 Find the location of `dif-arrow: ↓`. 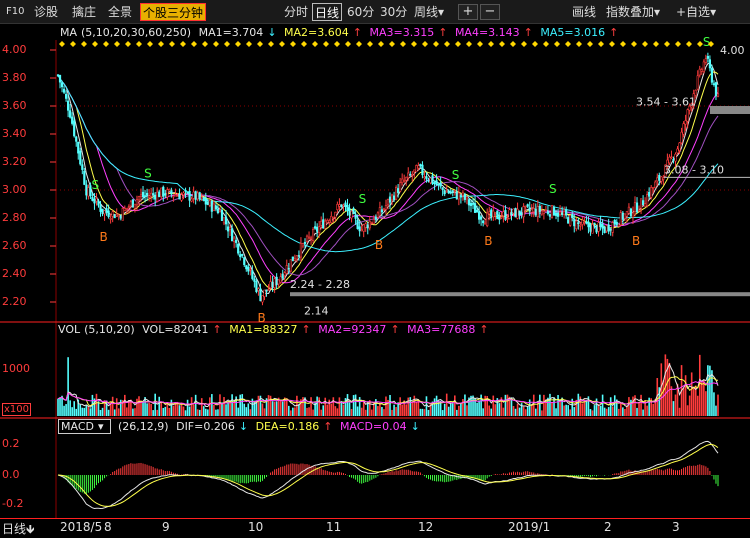

dif-arrow: ↓ is located at coordinates (243, 426).